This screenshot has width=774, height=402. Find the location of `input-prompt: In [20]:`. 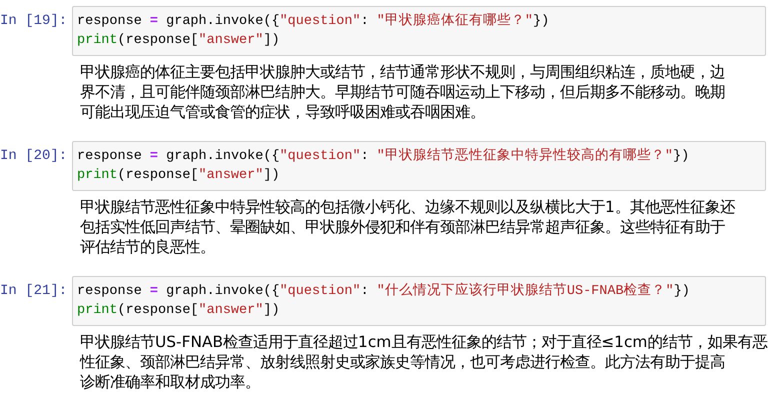

input-prompt: In [20]: is located at coordinates (34, 156).